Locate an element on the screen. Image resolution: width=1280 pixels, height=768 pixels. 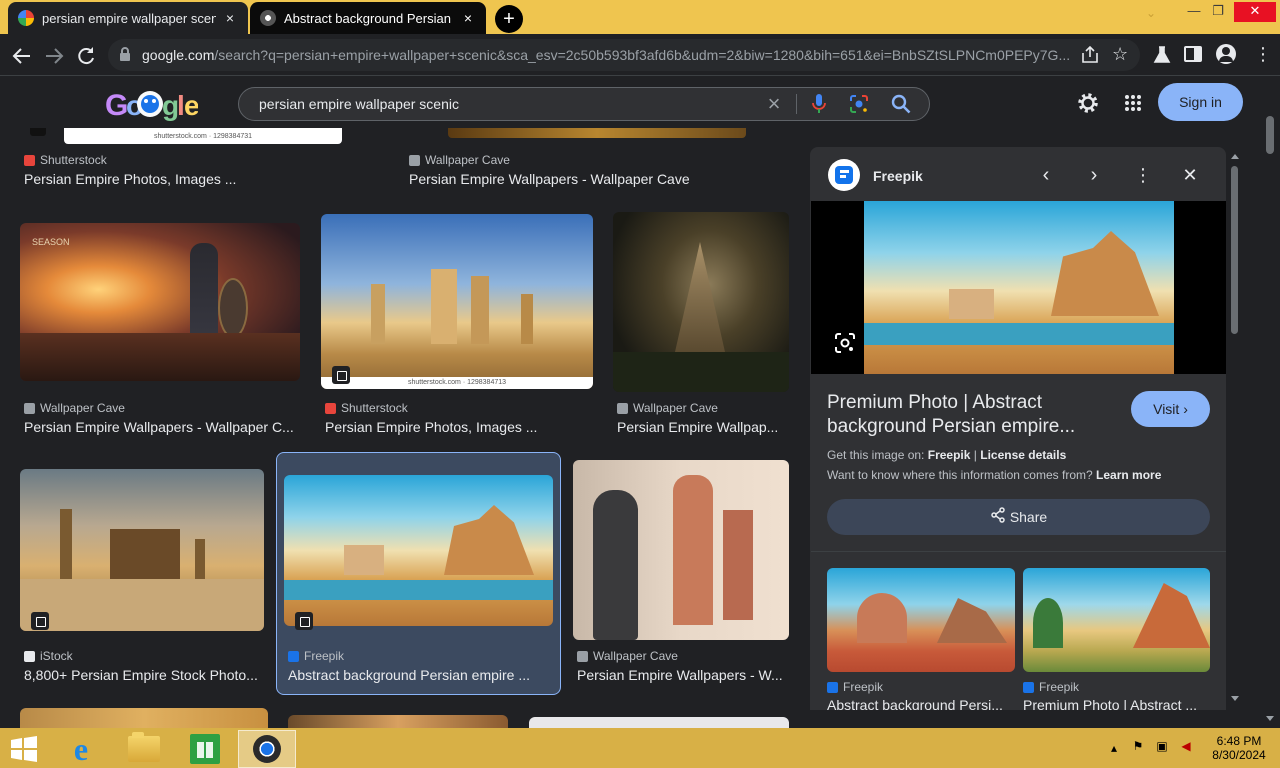
search-input: persian empire wallpaper scenic is located at coordinates (359, 104).